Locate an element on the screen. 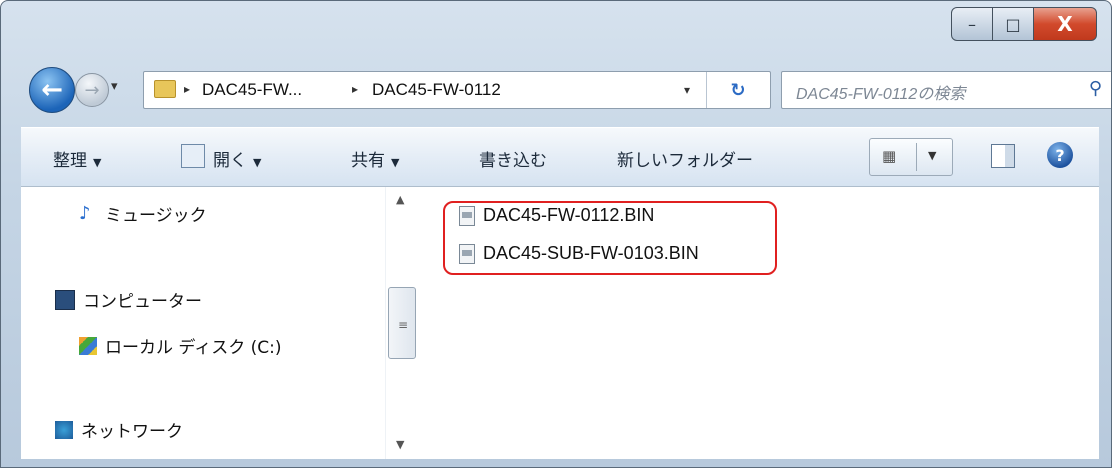 This screenshot has height=468, width=1112. back-button: ← is located at coordinates (52, 90).